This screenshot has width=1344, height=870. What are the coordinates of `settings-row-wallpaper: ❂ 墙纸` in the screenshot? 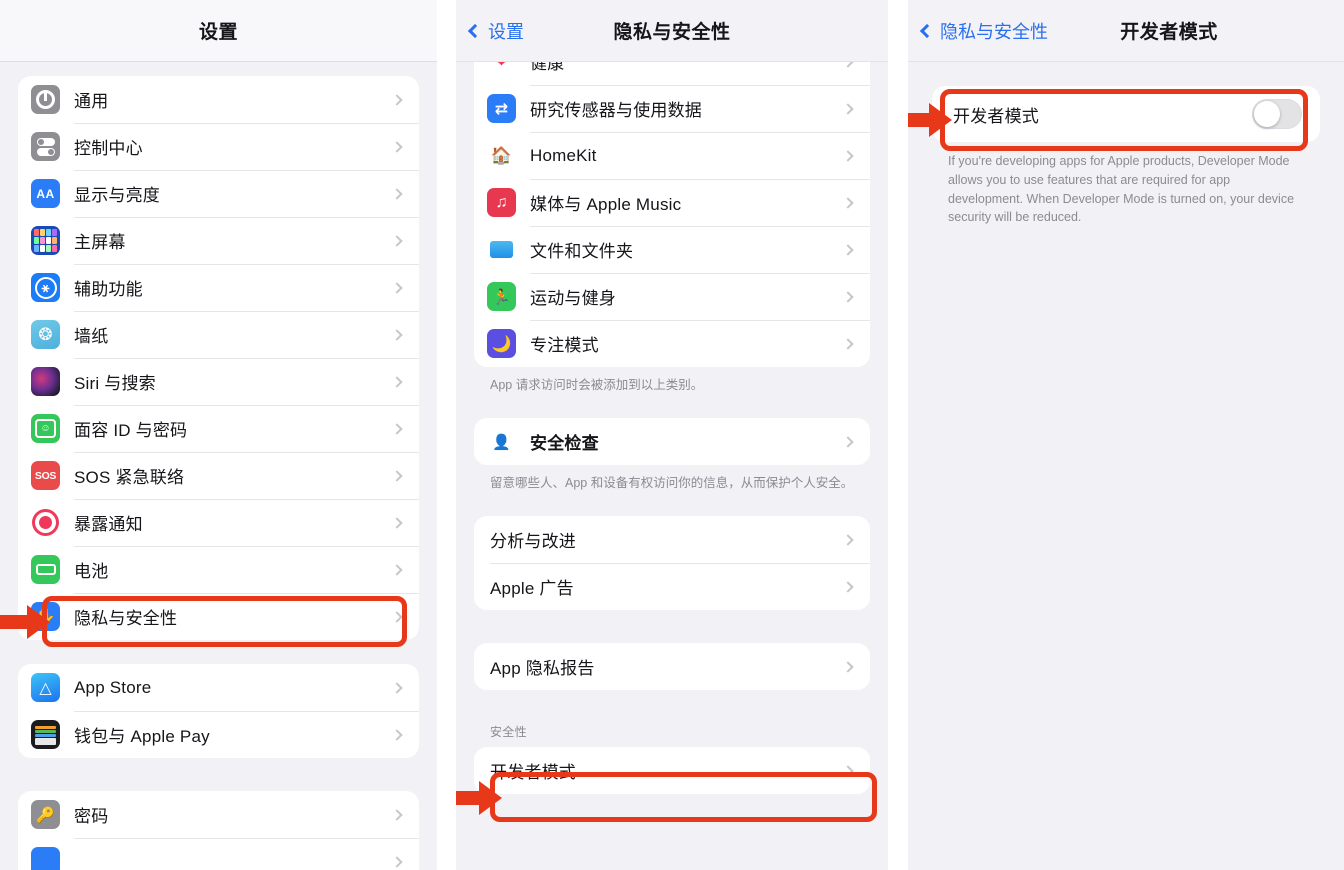 It's located at (218, 334).